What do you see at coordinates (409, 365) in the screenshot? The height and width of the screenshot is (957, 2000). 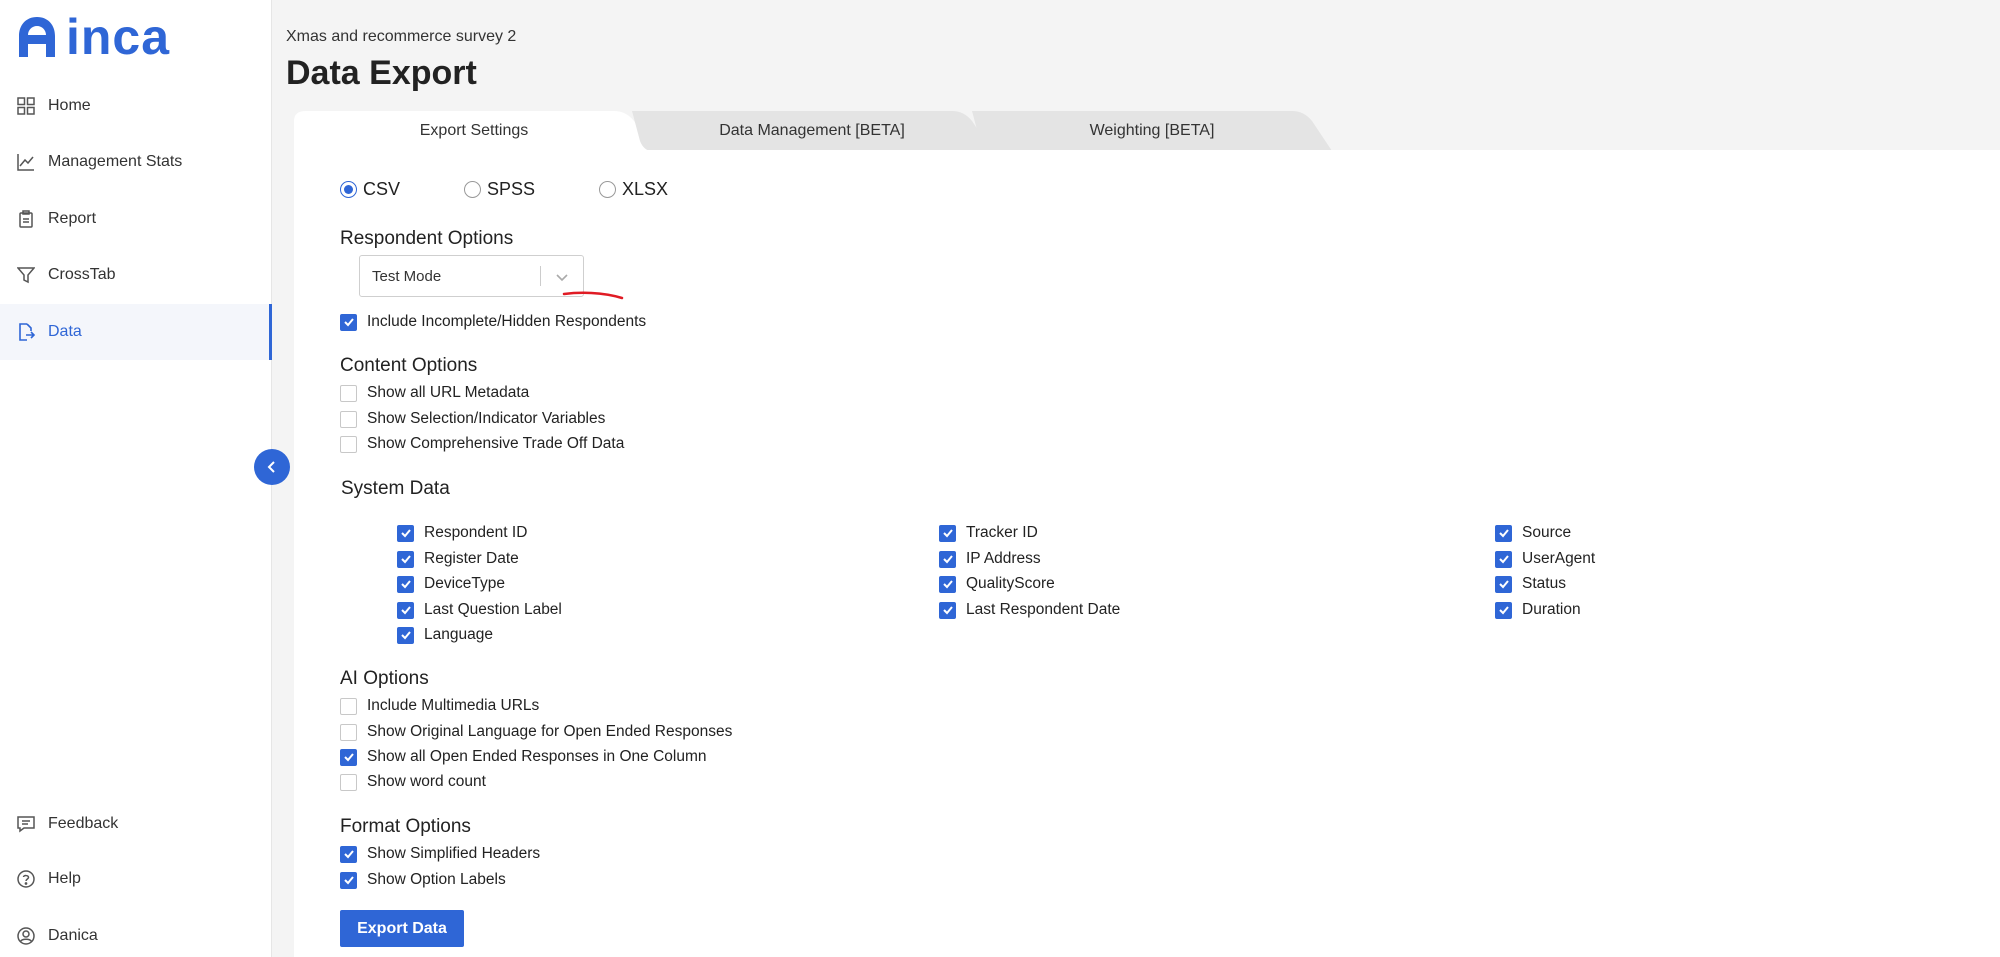 I see `content-options-heading: Content Options` at bounding box center [409, 365].